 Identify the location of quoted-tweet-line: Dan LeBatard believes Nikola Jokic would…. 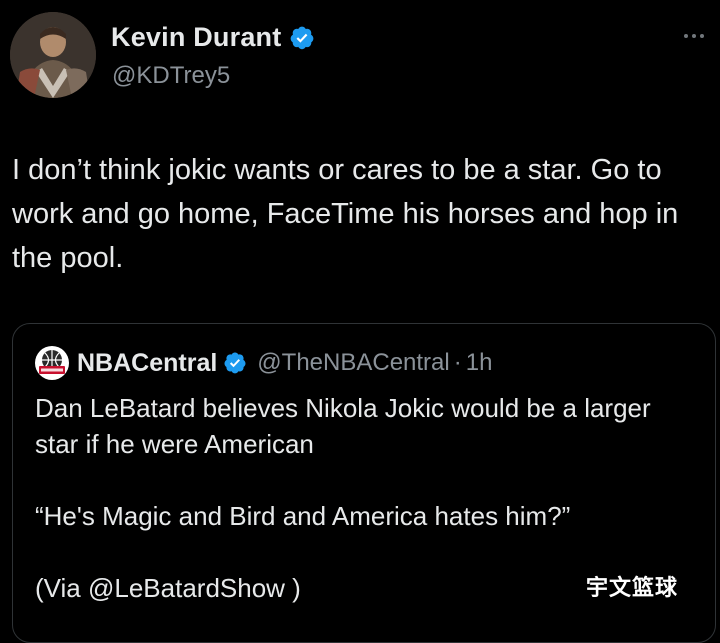
(343, 426).